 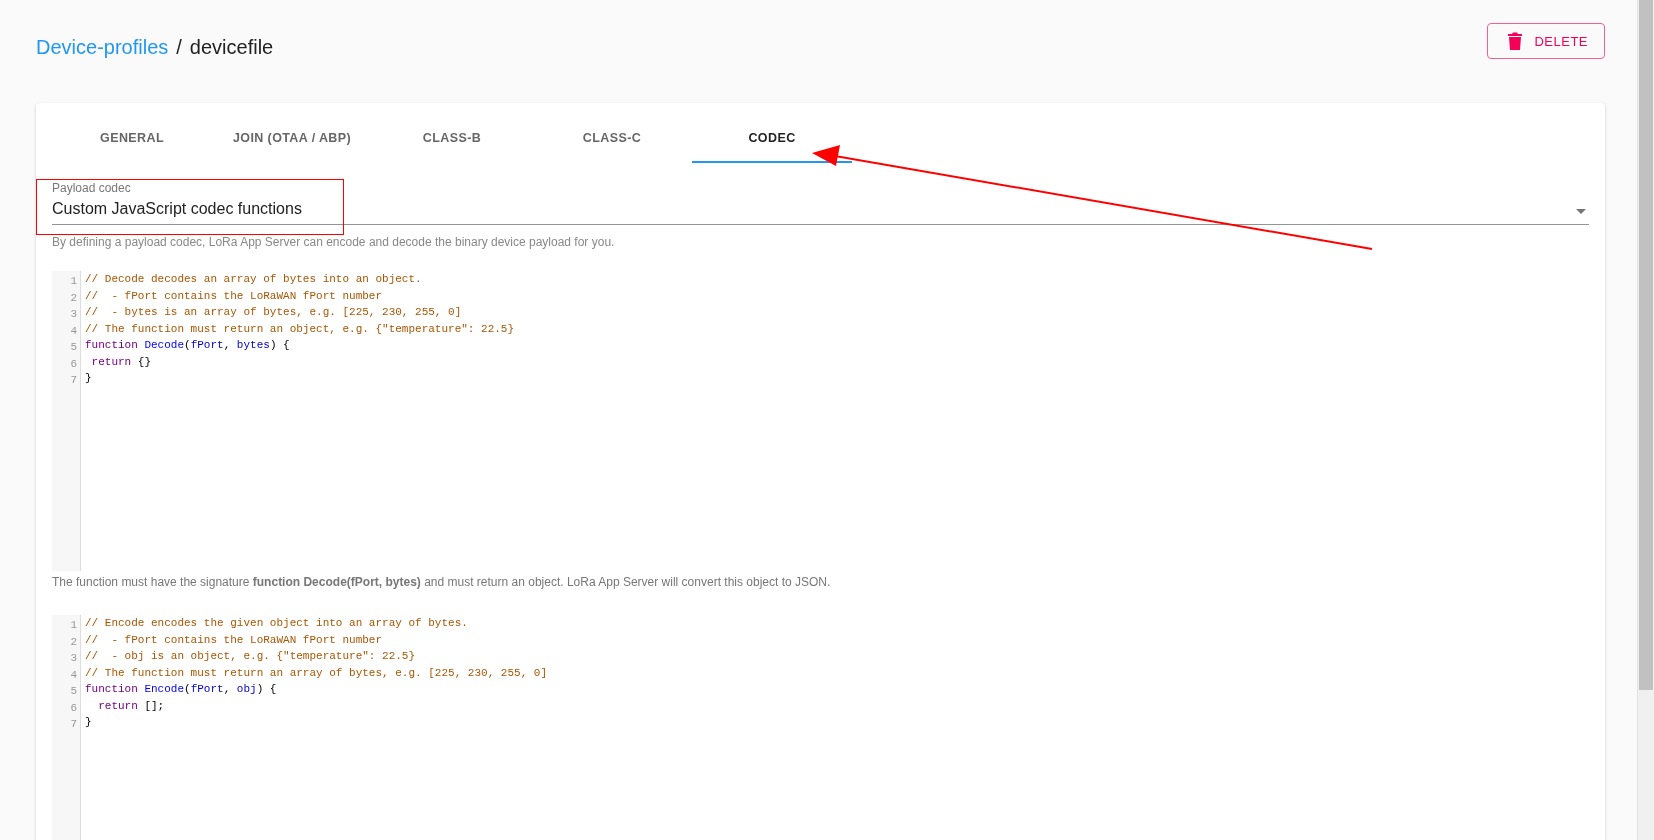 What do you see at coordinates (442, 582) in the screenshot?
I see `signature-note: The function must have the signature function Decode(fPort, bytes) and must return an object. LoRa App Server will convert this object to JSON.` at bounding box center [442, 582].